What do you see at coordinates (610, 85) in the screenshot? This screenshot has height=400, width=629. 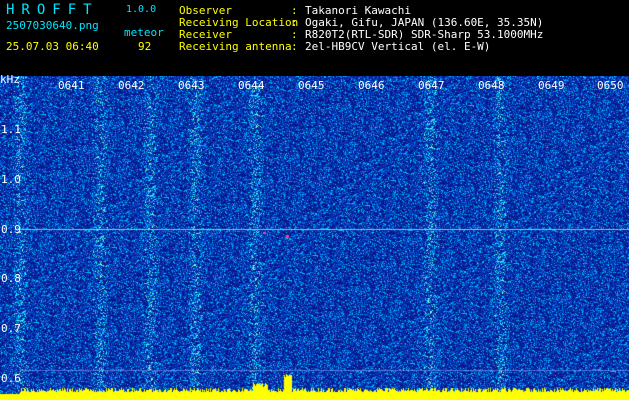 I see `x-tick-label: 0650` at bounding box center [610, 85].